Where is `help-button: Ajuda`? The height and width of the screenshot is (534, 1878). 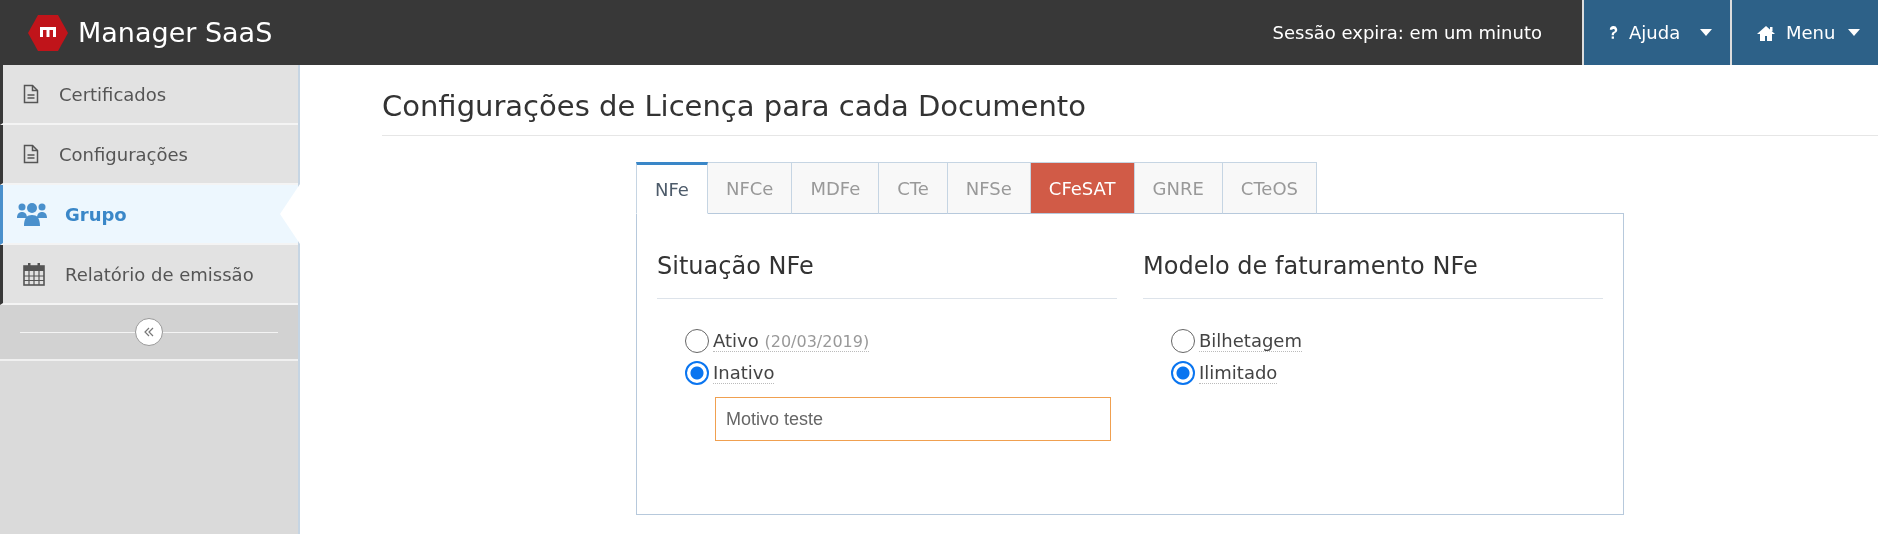 help-button: Ajuda is located at coordinates (1658, 32).